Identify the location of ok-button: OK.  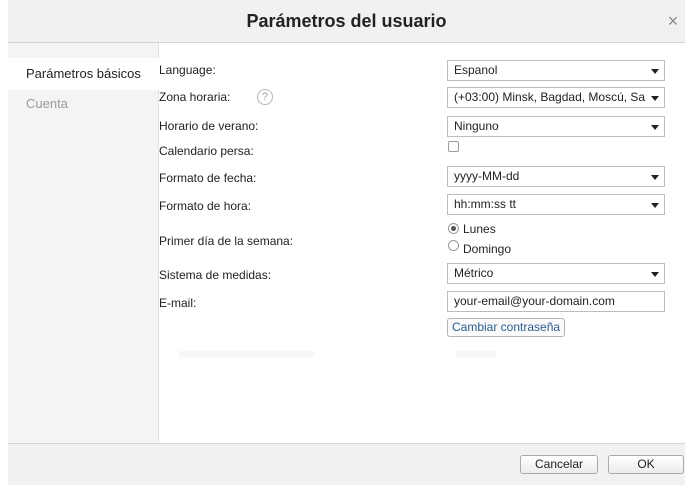
(646, 464).